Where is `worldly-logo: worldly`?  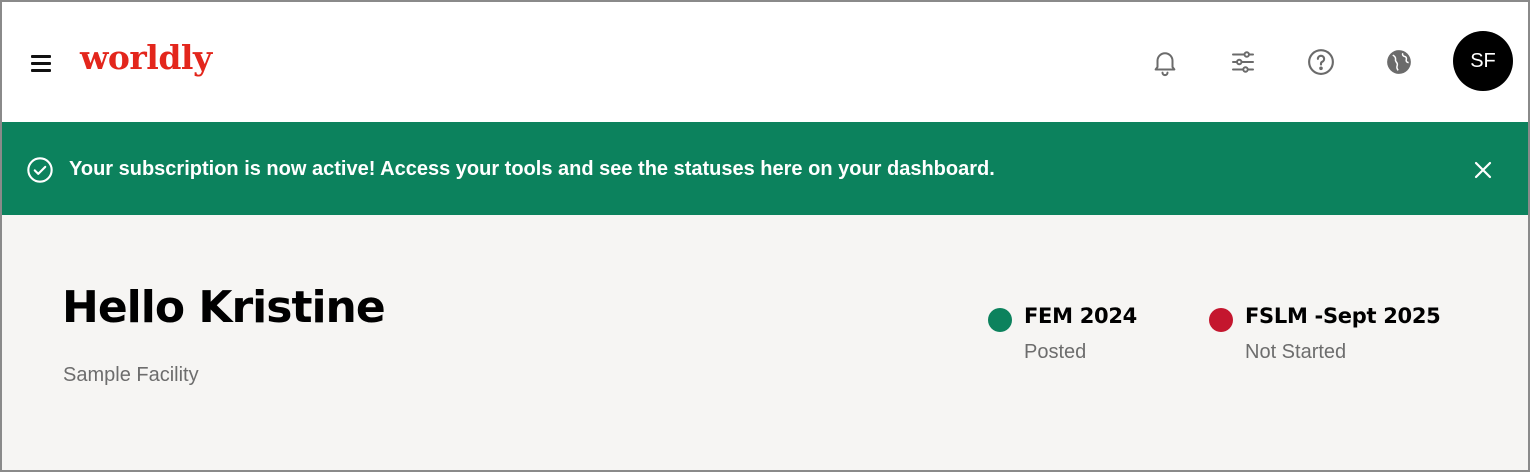
worldly-logo: worldly is located at coordinates (146, 57).